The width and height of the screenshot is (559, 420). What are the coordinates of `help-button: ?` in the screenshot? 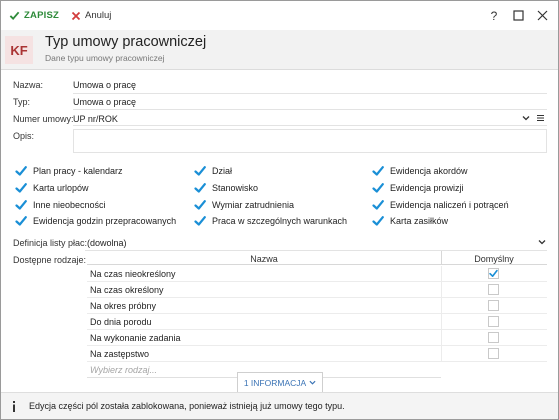 It's located at (494, 16).